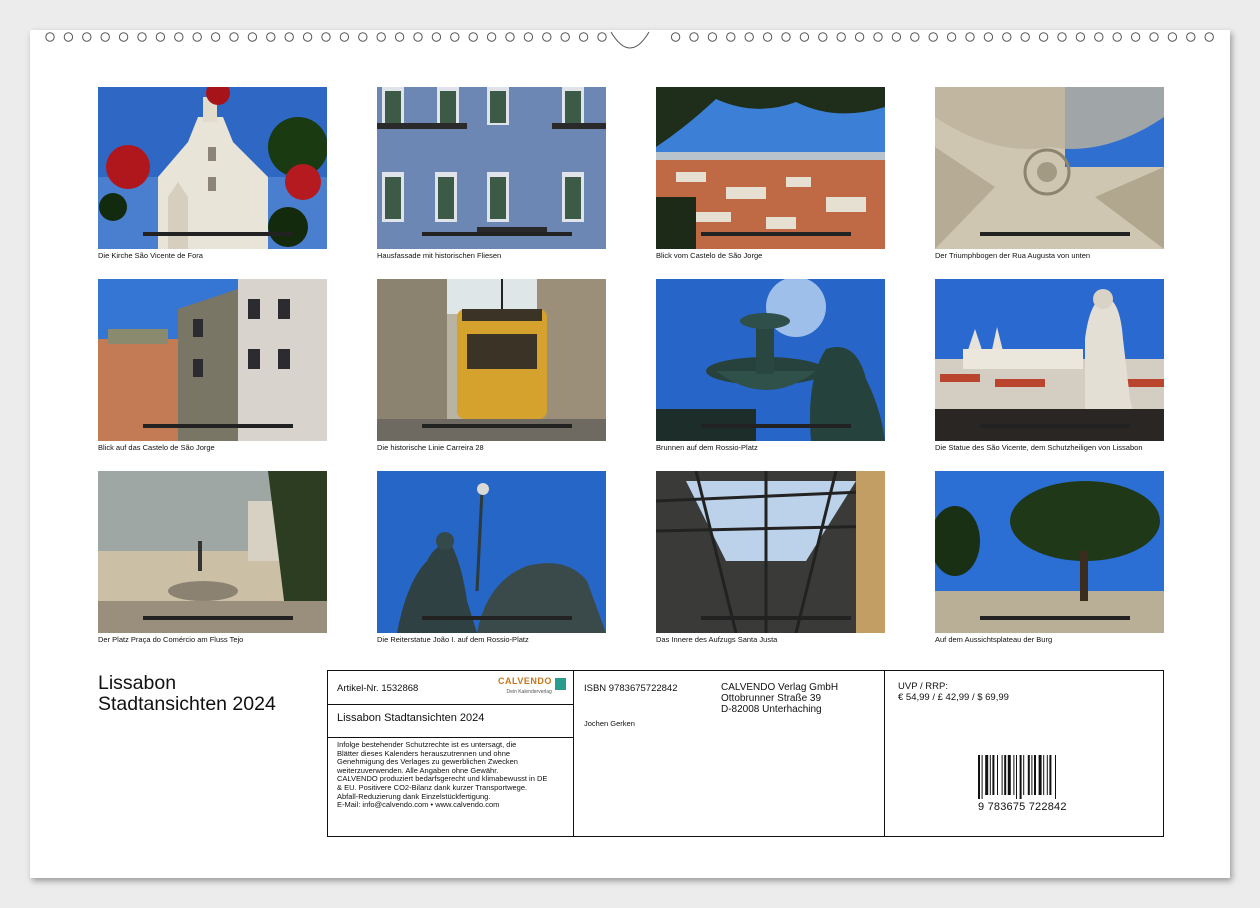  Describe the element at coordinates (560, 684) in the screenshot. I see `logo-mark-icon` at that location.